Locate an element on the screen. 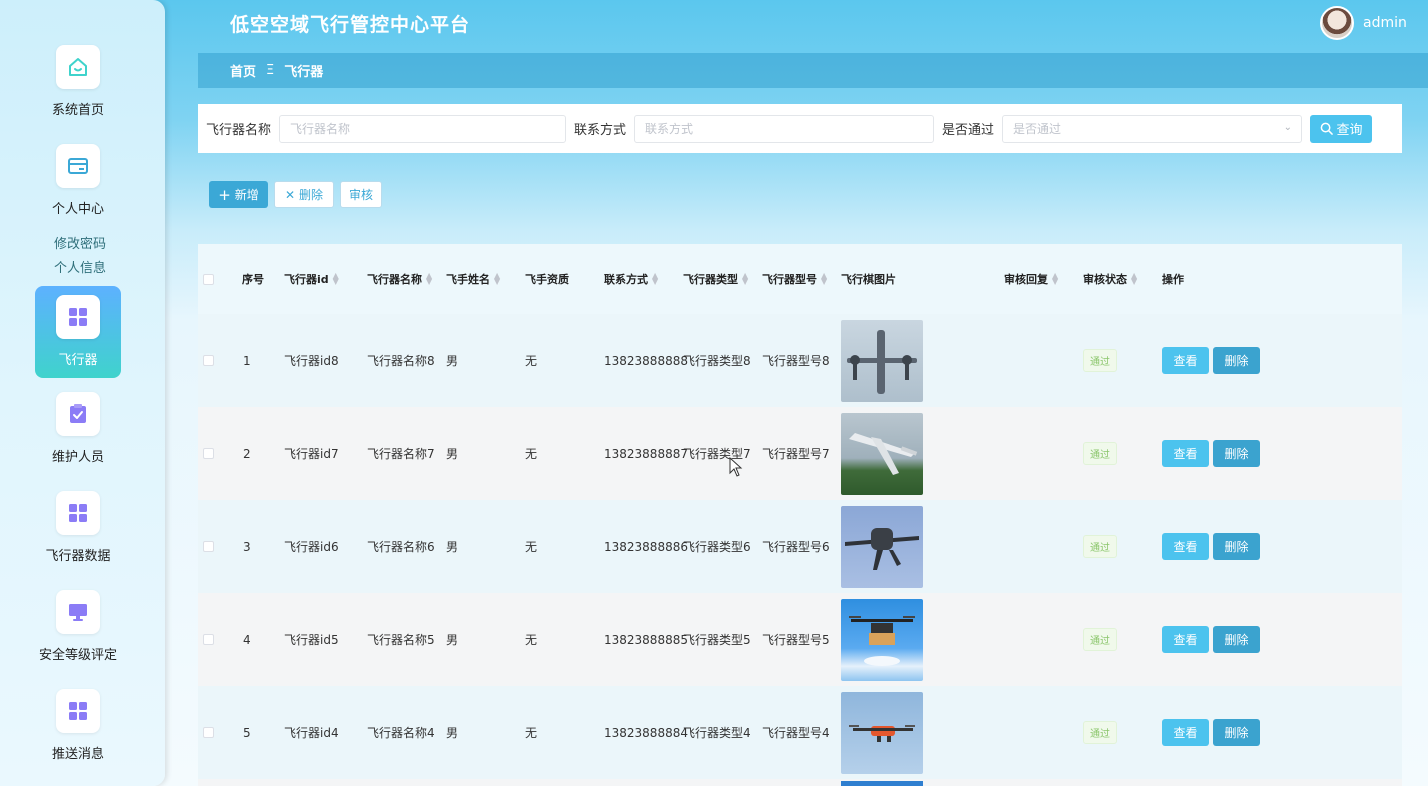  sidebar-item-label: 飞行器数据 is located at coordinates (78, 556).